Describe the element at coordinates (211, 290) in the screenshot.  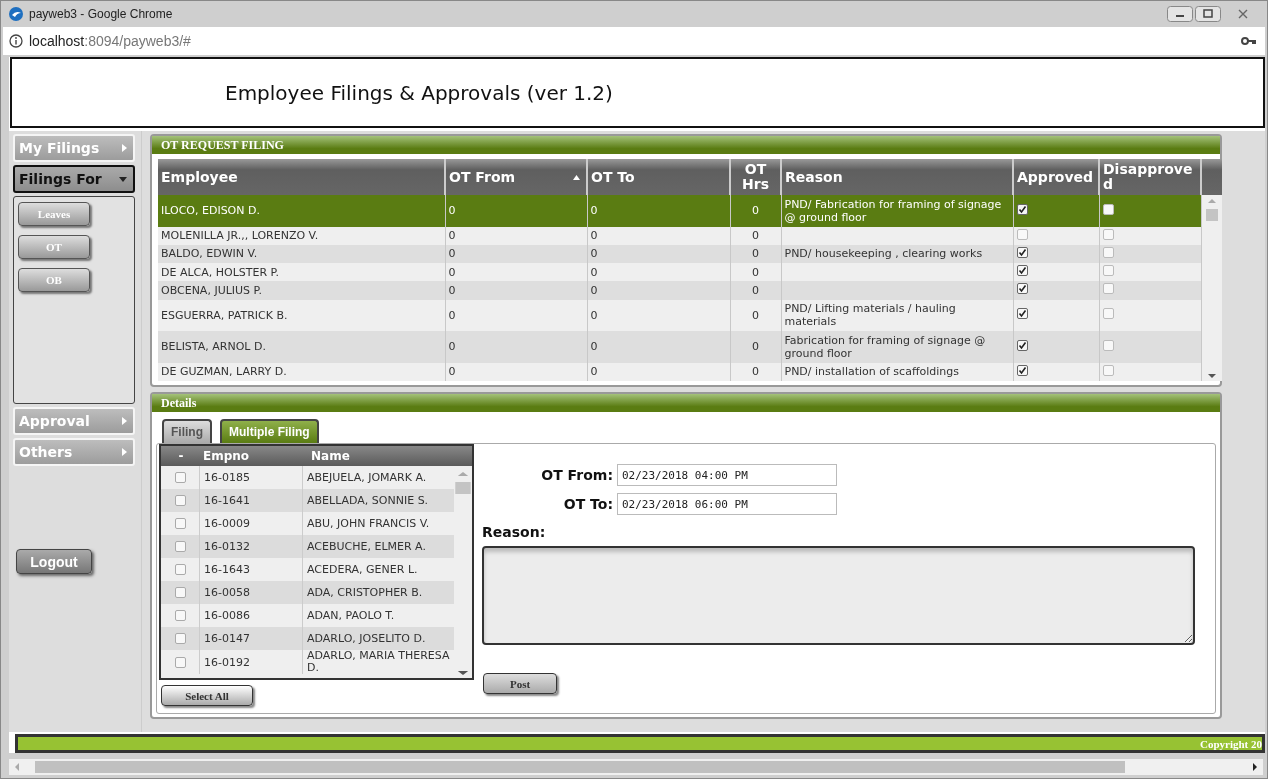
I see `employee-cell: OBCENA, JULIUS P.` at that location.